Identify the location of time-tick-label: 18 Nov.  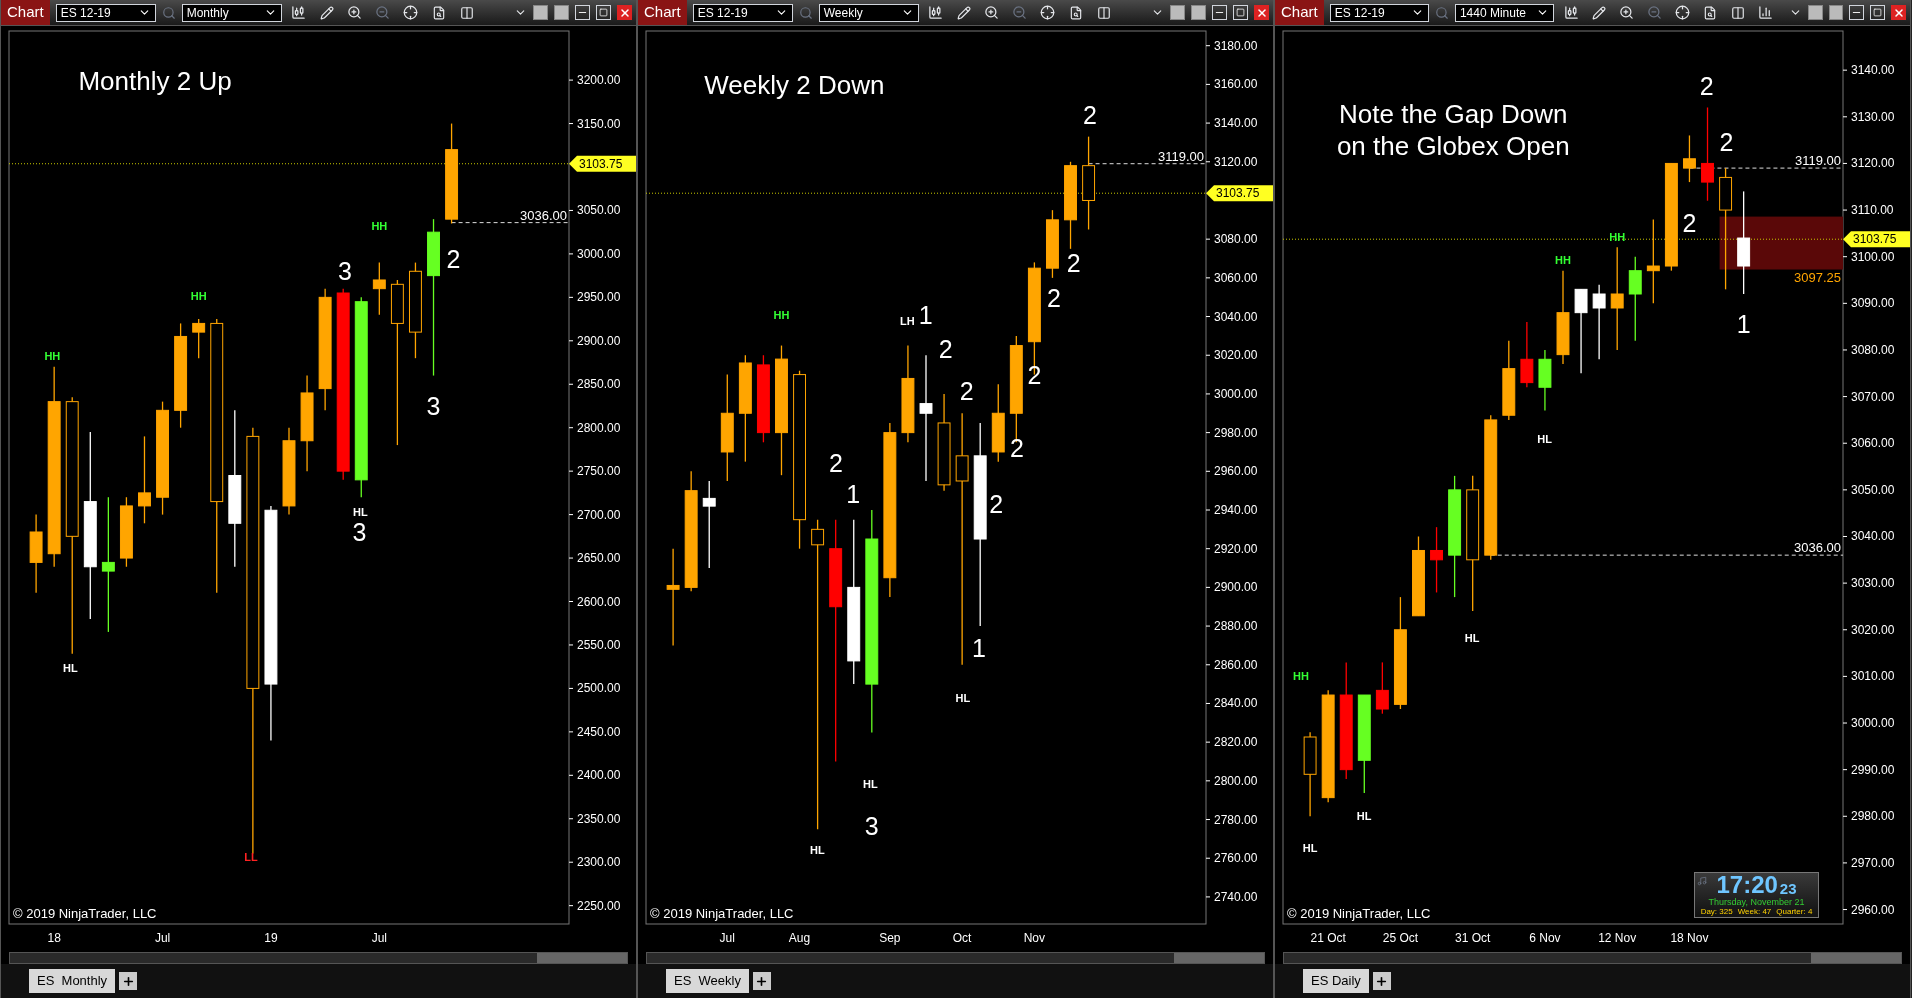
(1689, 938).